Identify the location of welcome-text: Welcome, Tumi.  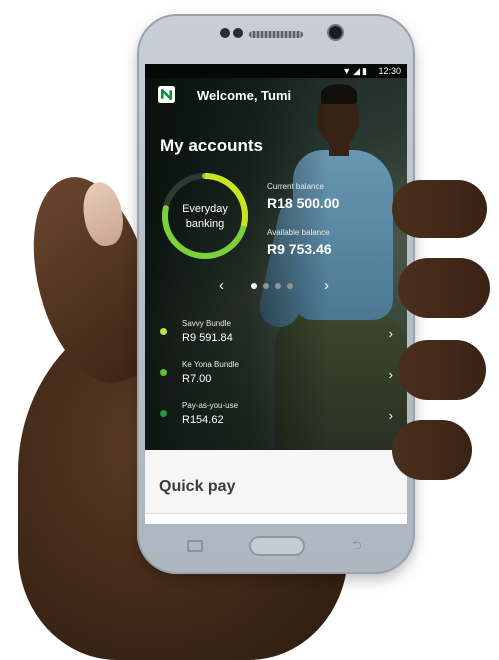
(244, 95).